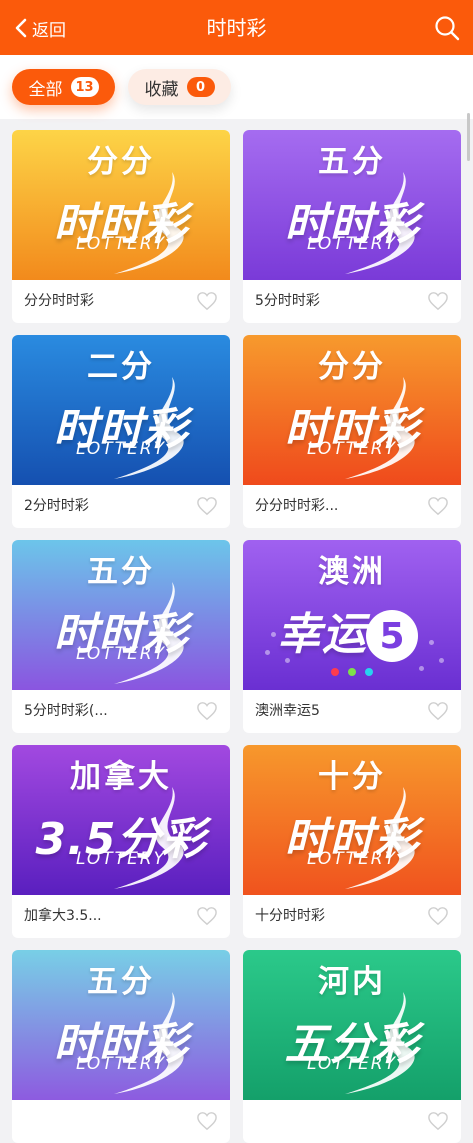  What do you see at coordinates (121, 820) in the screenshot?
I see `game-banner: 加拿大 3.5分彩 LOTTERY` at bounding box center [121, 820].